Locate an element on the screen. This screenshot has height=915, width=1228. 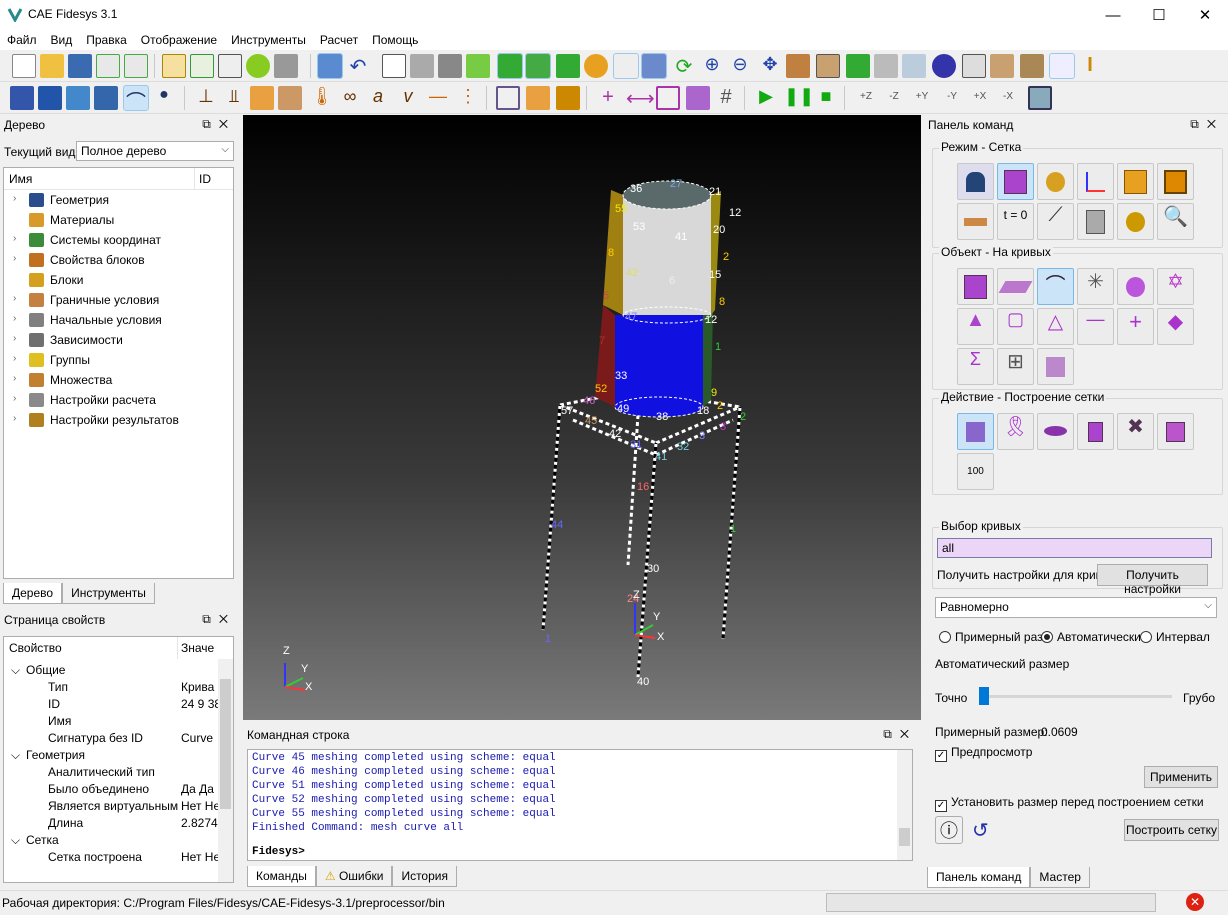
import-icon is located at coordinates (108, 66).